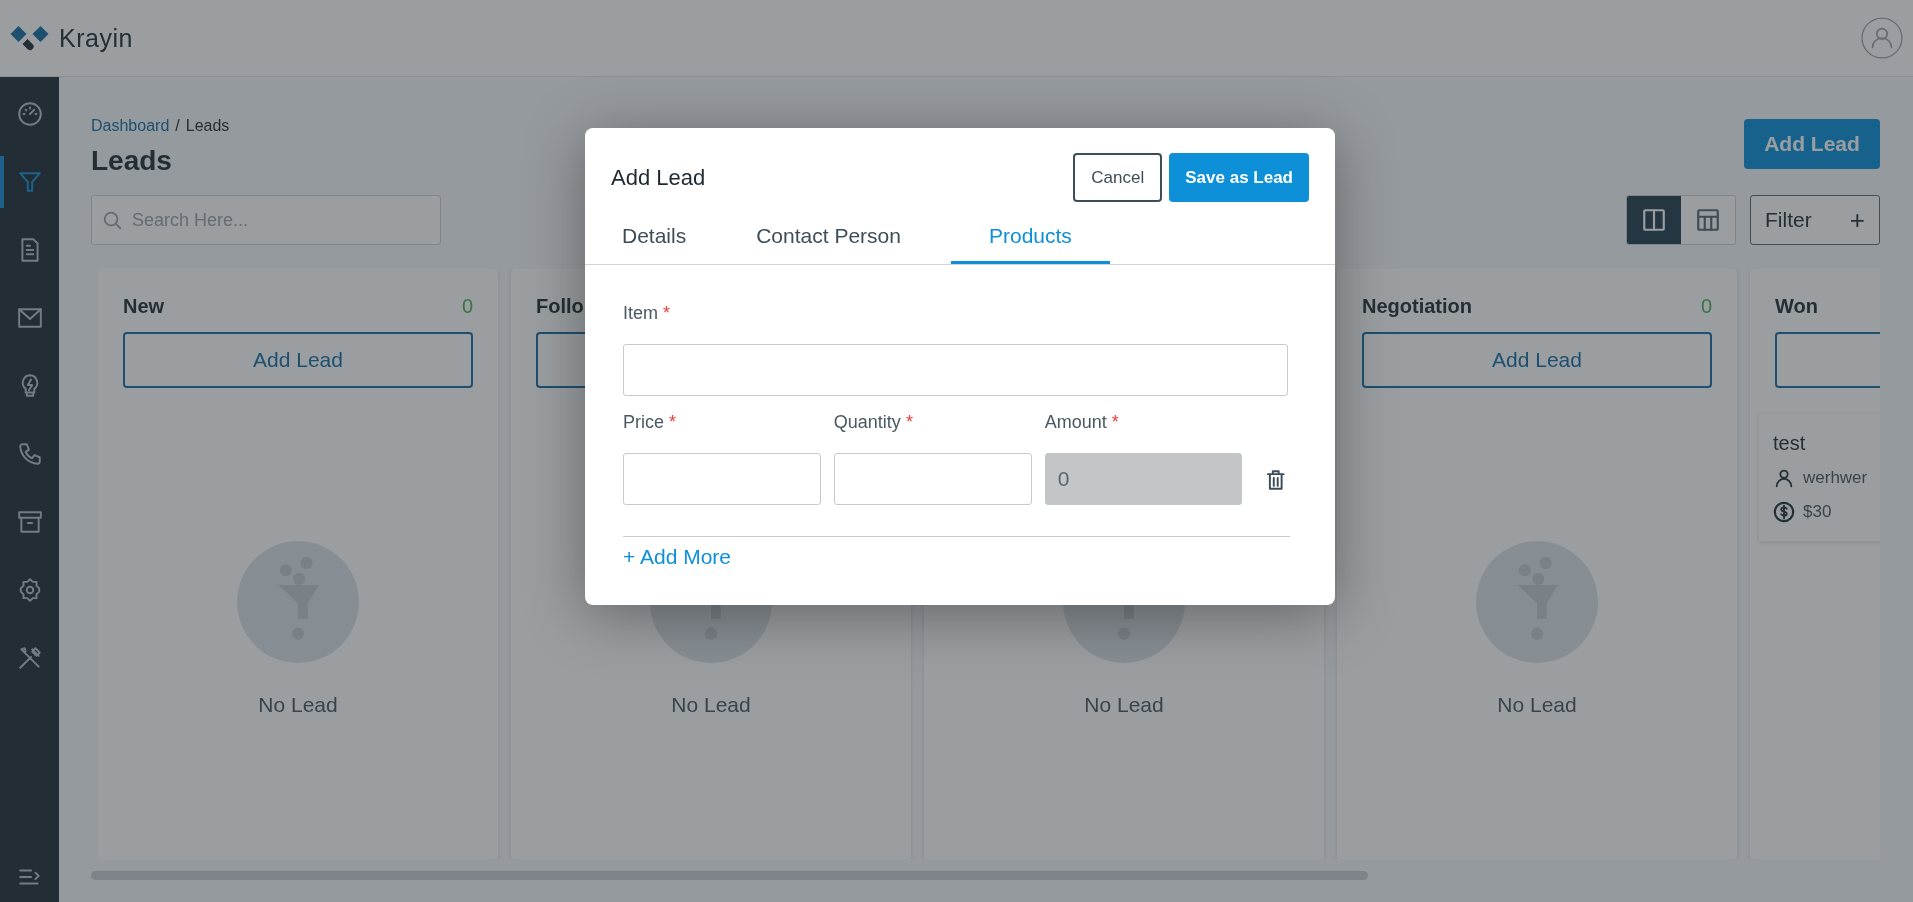  What do you see at coordinates (1417, 306) in the screenshot?
I see `stage-title: Negotiation` at bounding box center [1417, 306].